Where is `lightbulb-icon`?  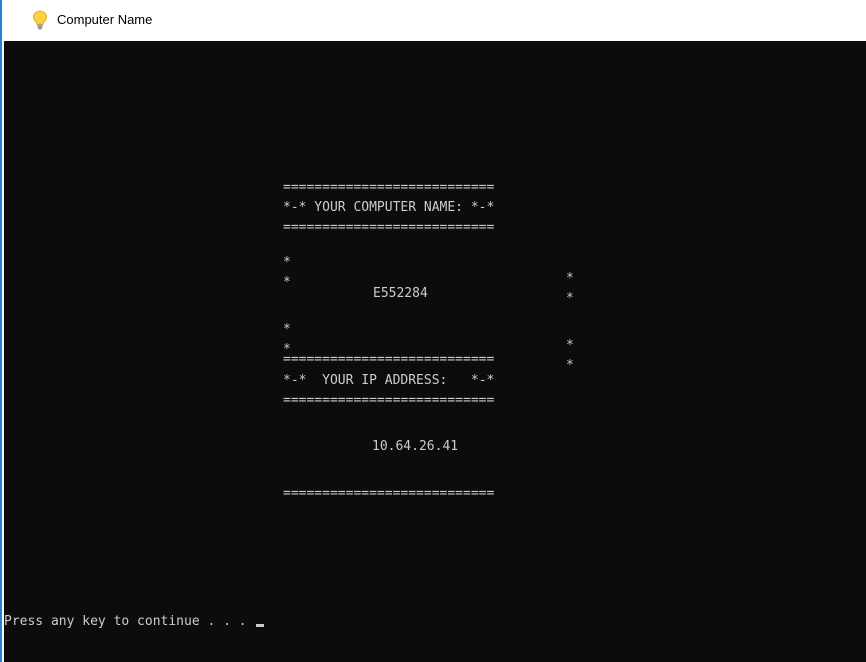
lightbulb-icon is located at coordinates (40, 20).